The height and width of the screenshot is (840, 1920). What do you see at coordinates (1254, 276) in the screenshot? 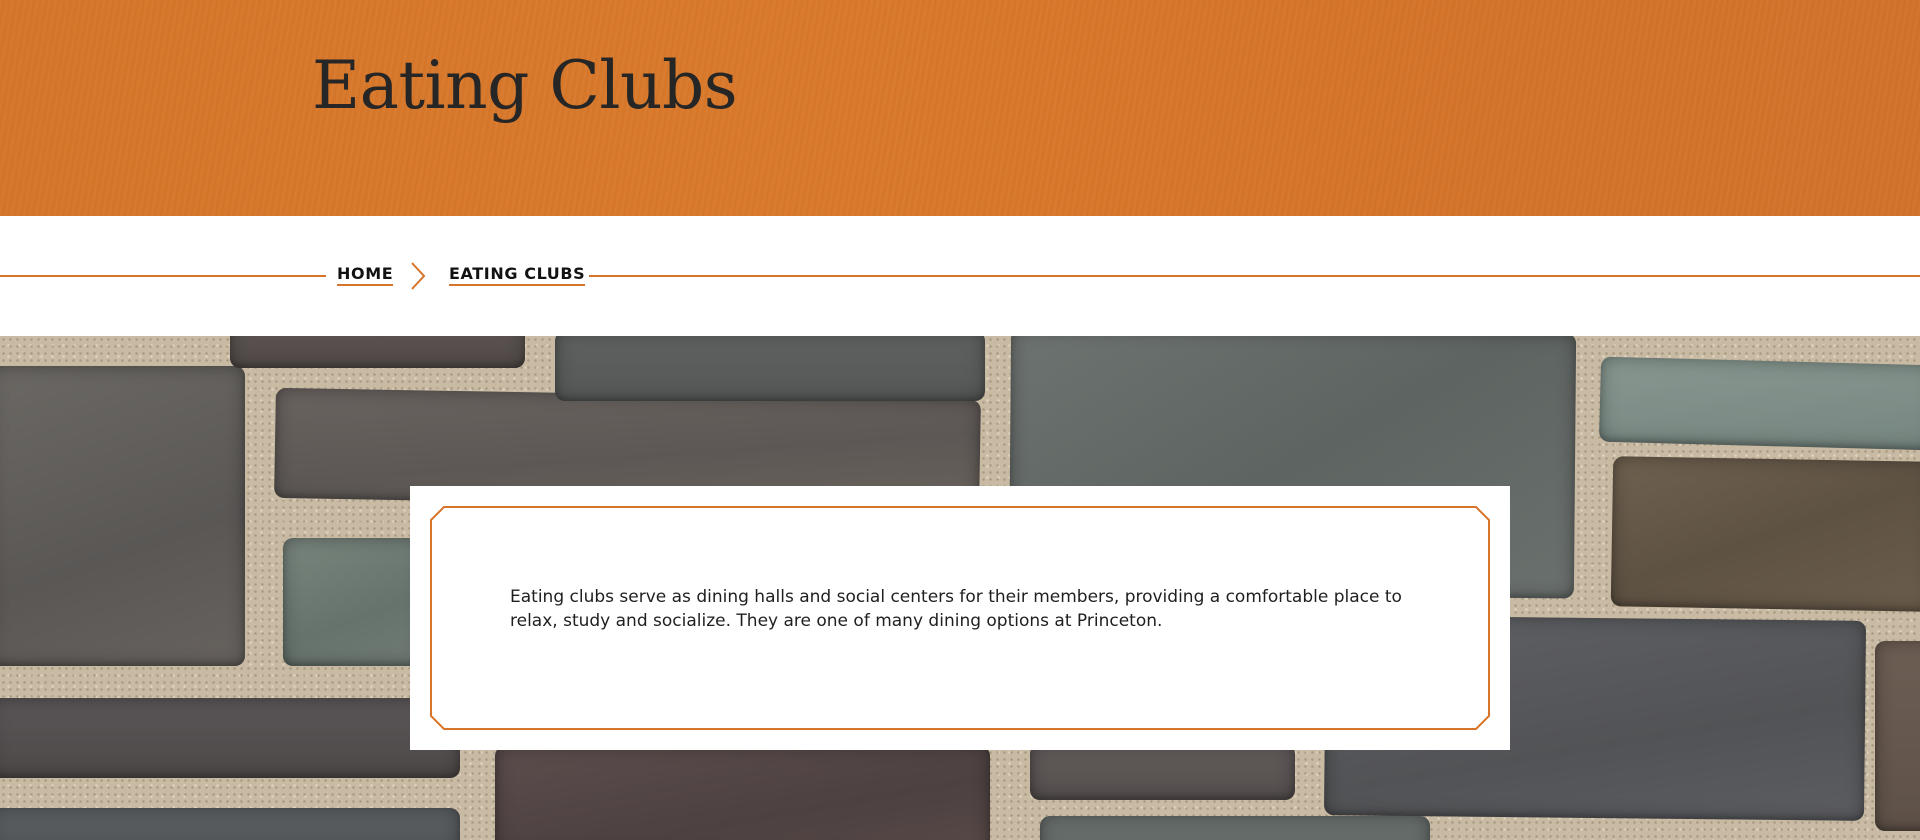
I see `breadcrumb-rule-right` at bounding box center [1254, 276].